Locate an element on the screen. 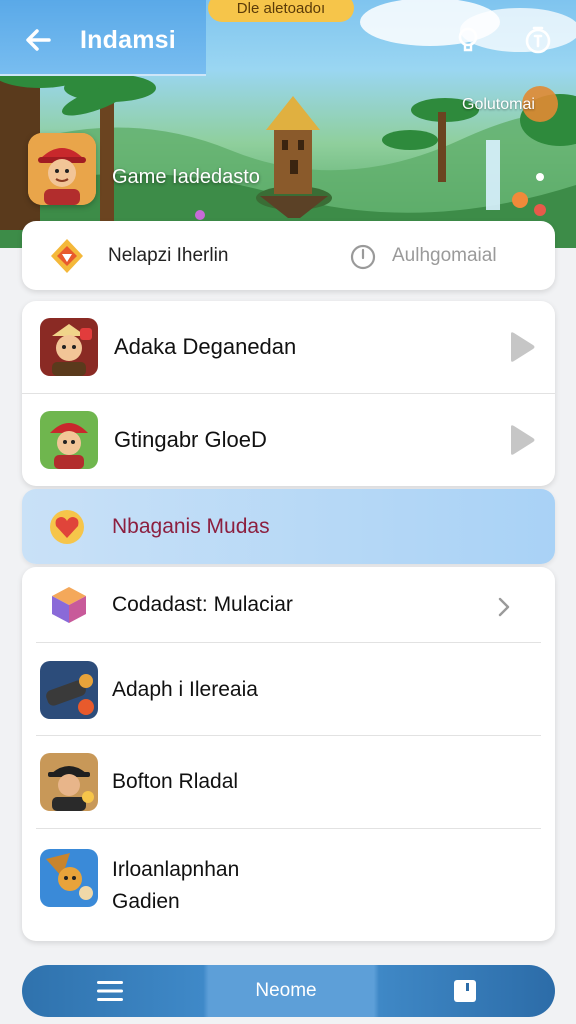 The width and height of the screenshot is (576, 1024). timer-icon is located at coordinates (538, 40).